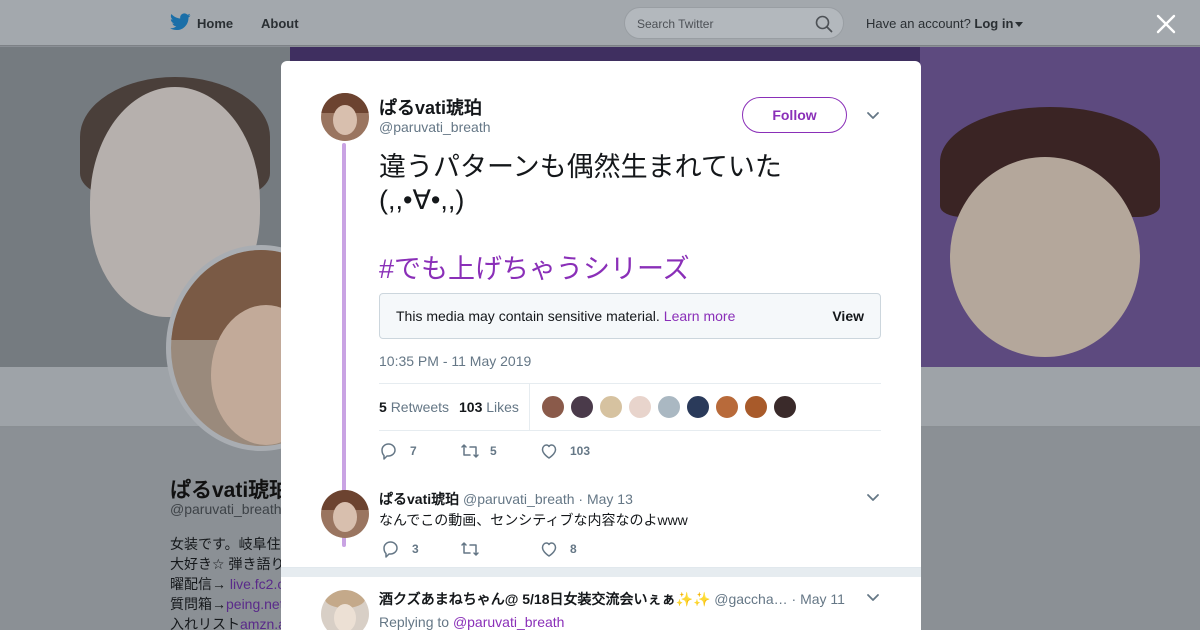 The width and height of the screenshot is (1200, 630). What do you see at coordinates (629, 184) in the screenshot?
I see `tweet-text: 違うパターンも偶然生まれていた (,,•∀•,,)` at bounding box center [629, 184].